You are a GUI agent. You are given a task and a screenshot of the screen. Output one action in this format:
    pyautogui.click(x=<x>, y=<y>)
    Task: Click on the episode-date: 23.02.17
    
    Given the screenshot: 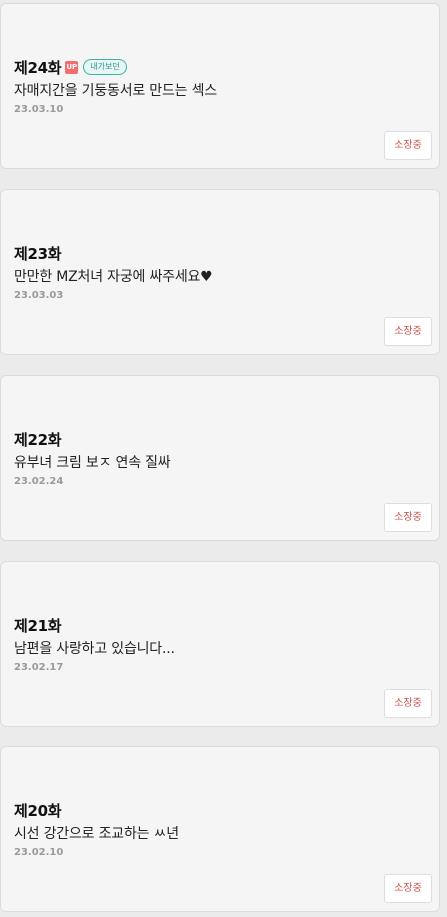 What is the action you would take?
    pyautogui.click(x=39, y=667)
    